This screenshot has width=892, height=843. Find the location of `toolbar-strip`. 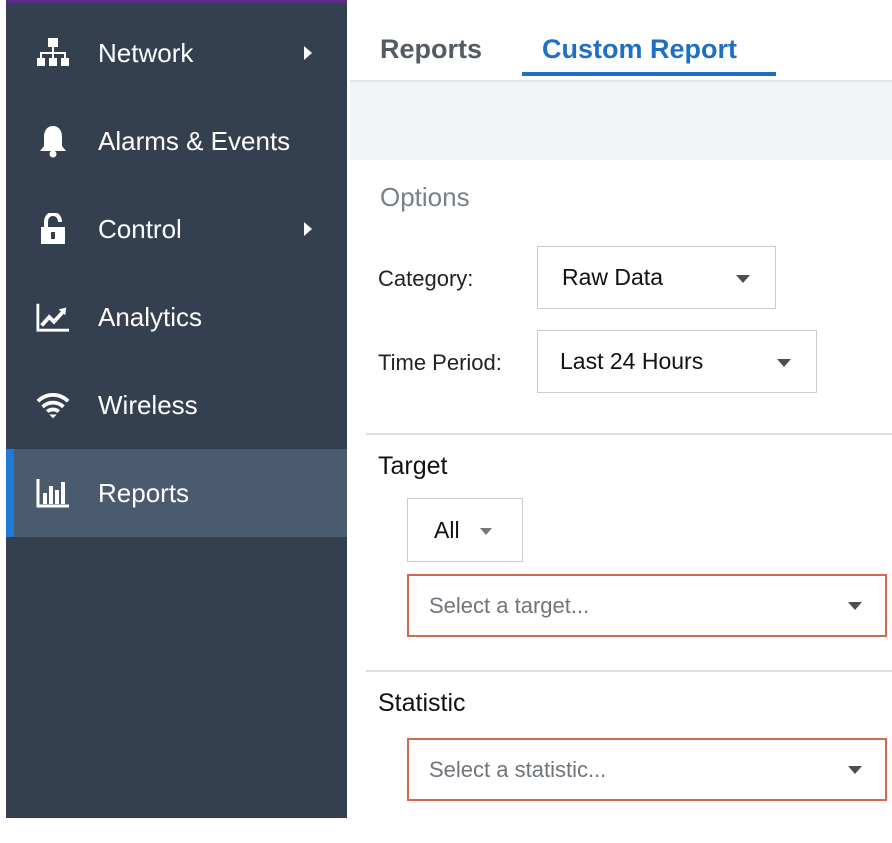

toolbar-strip is located at coordinates (621, 121).